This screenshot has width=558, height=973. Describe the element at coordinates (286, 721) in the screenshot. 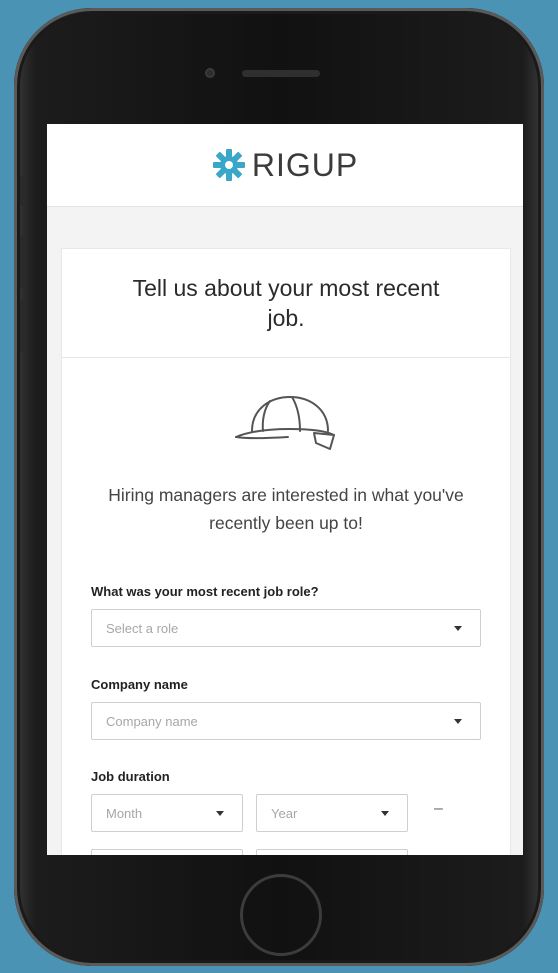

I see `company-name-select: Company name` at that location.